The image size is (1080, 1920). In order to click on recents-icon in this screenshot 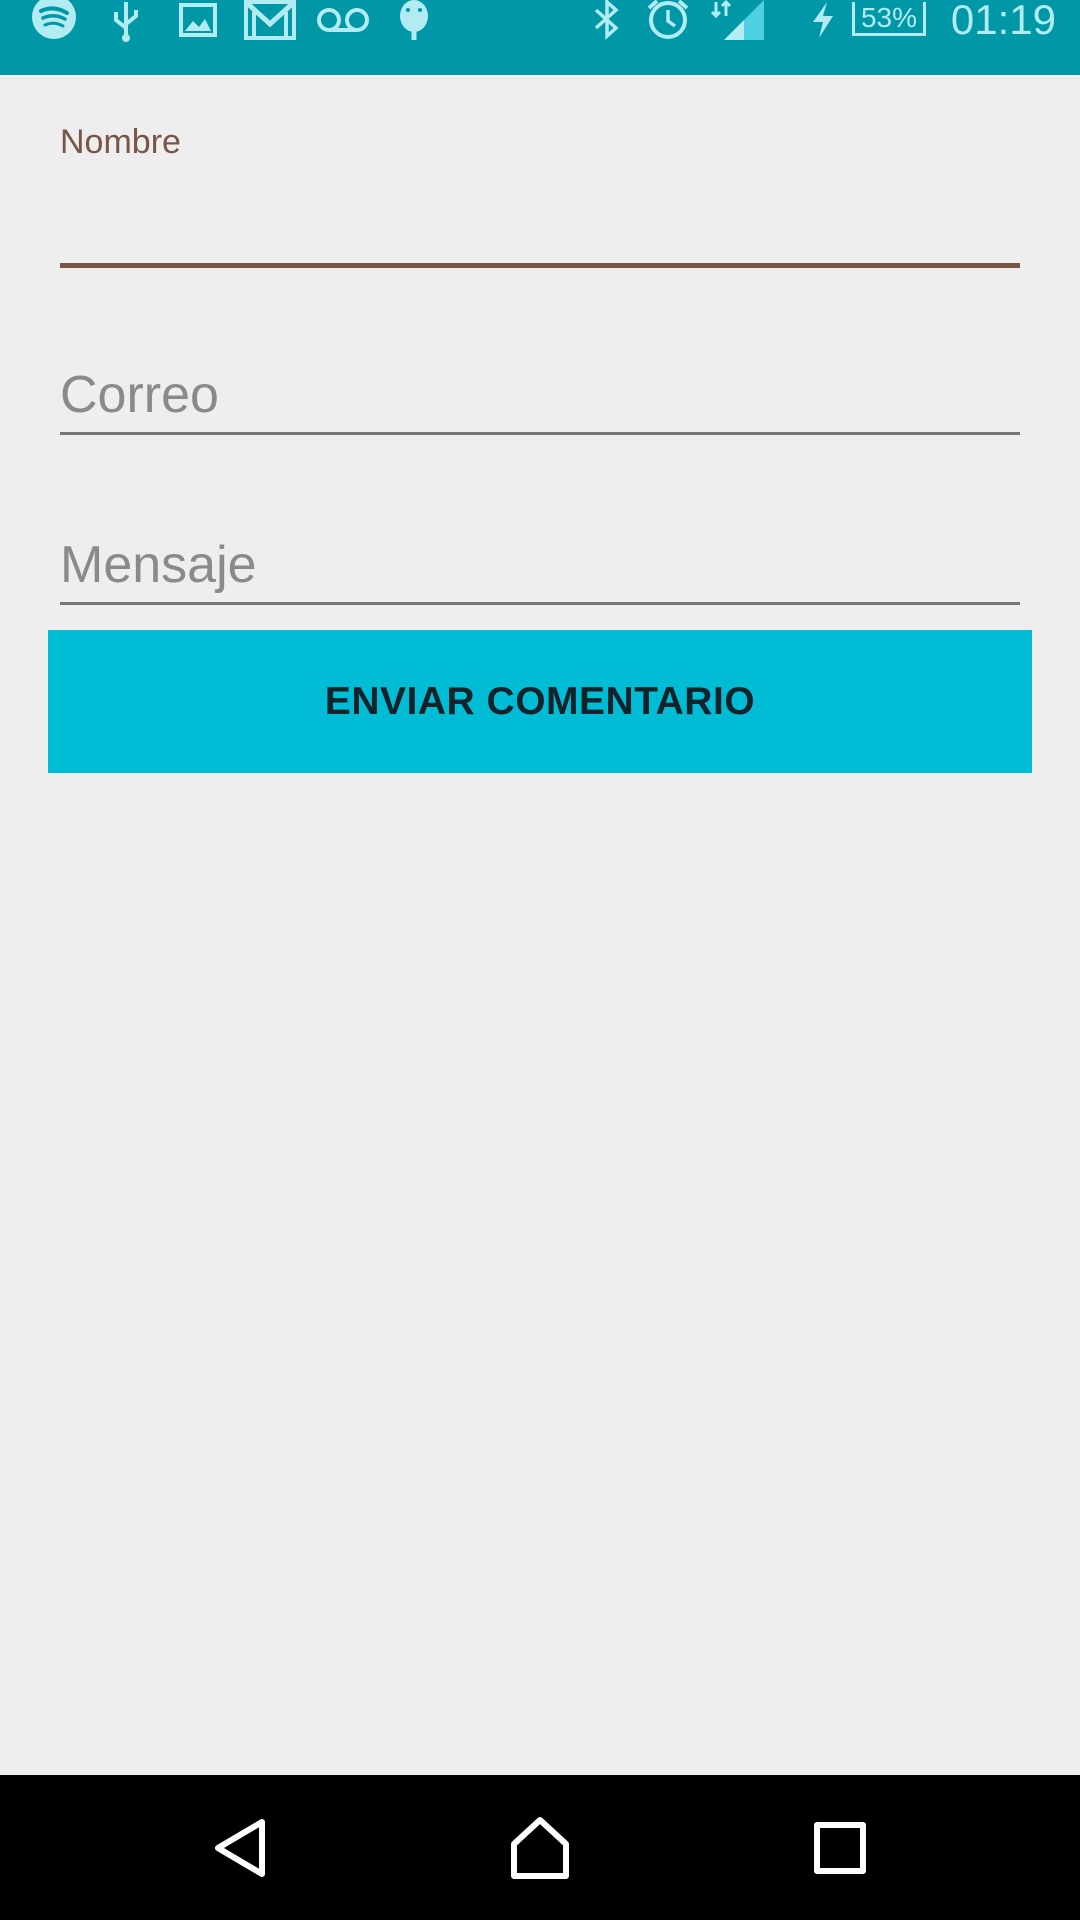, I will do `click(840, 1847)`.